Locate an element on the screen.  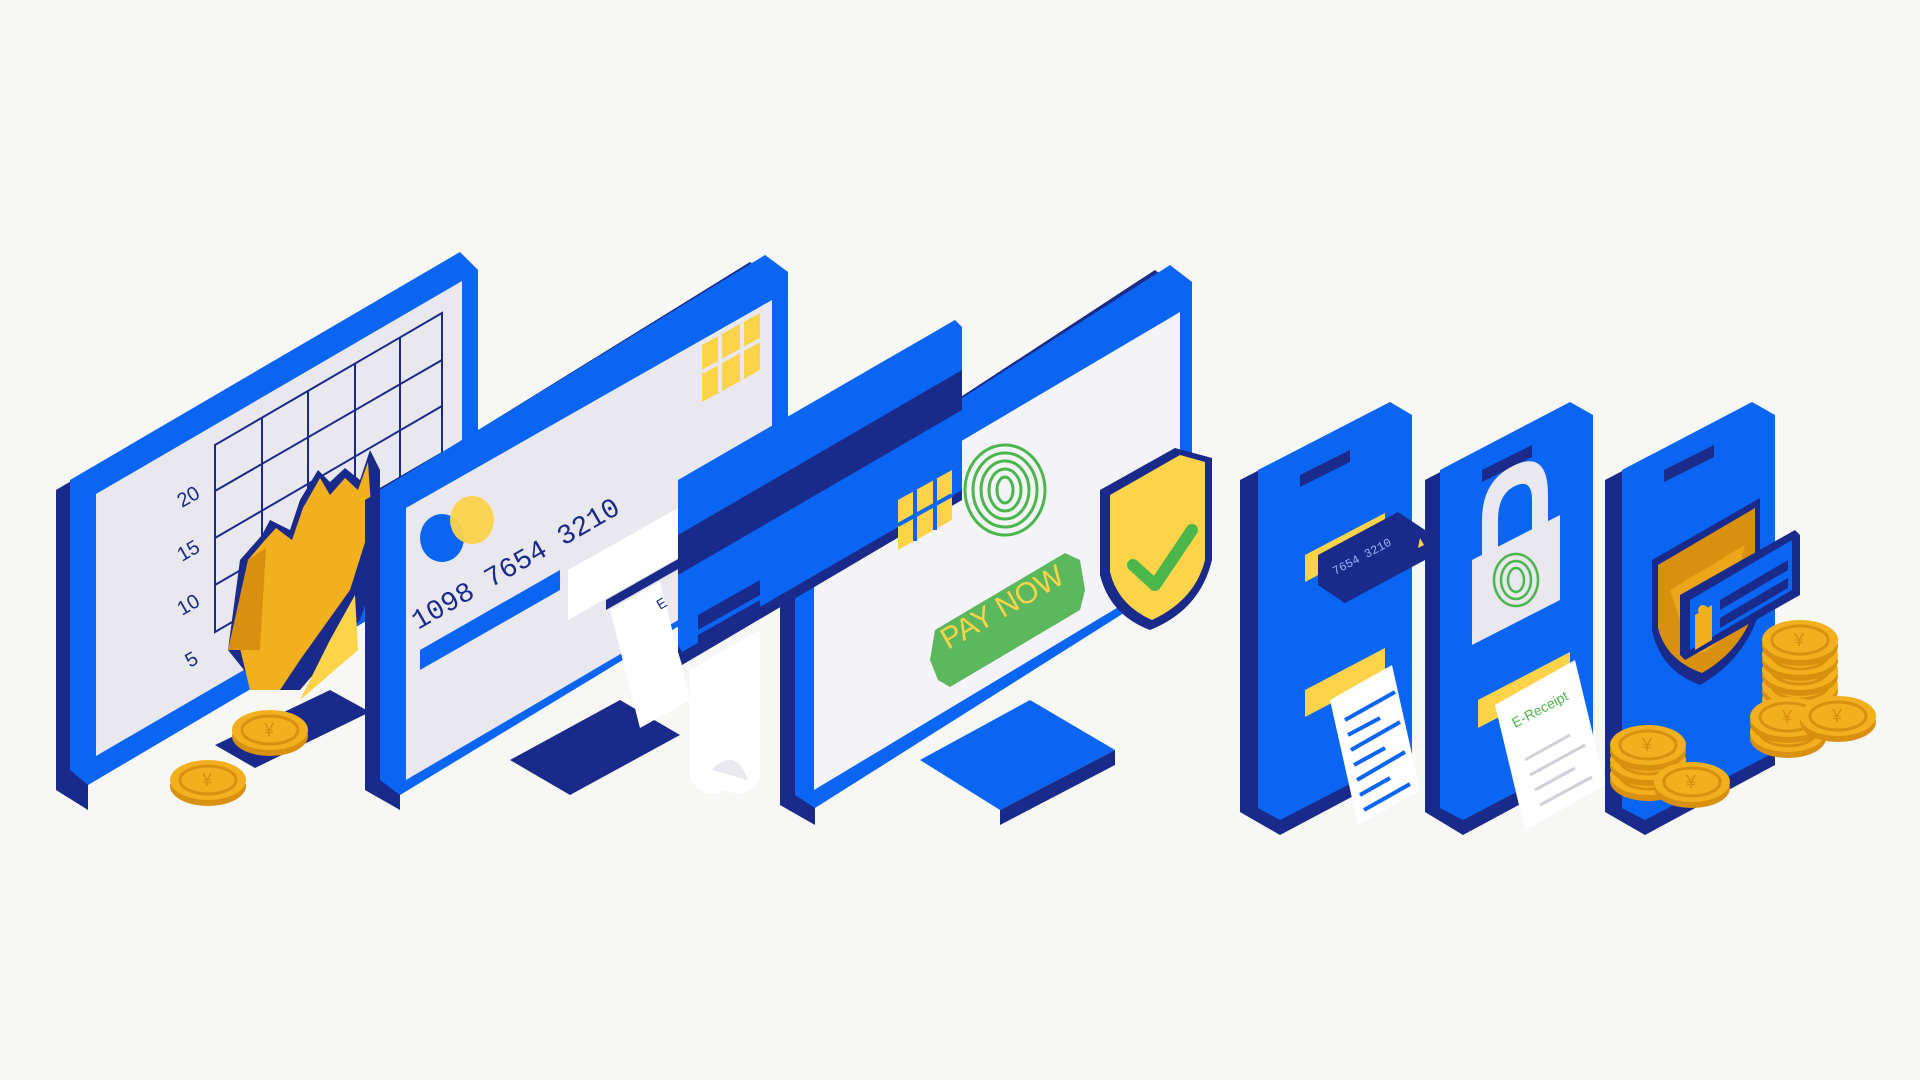
receipt-icon is located at coordinates (725, 712).